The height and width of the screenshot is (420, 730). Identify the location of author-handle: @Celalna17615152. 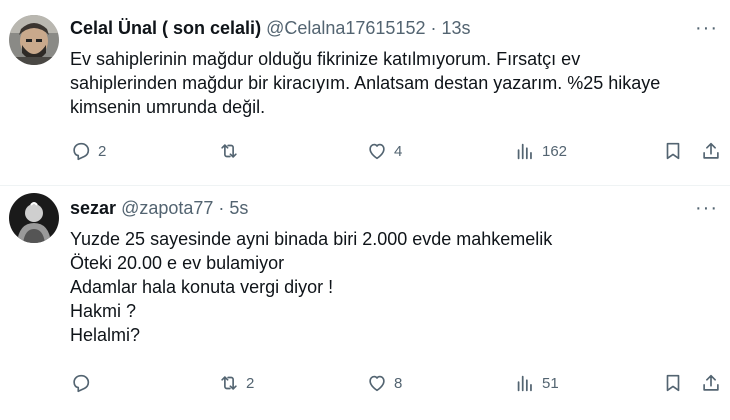
(345, 28).